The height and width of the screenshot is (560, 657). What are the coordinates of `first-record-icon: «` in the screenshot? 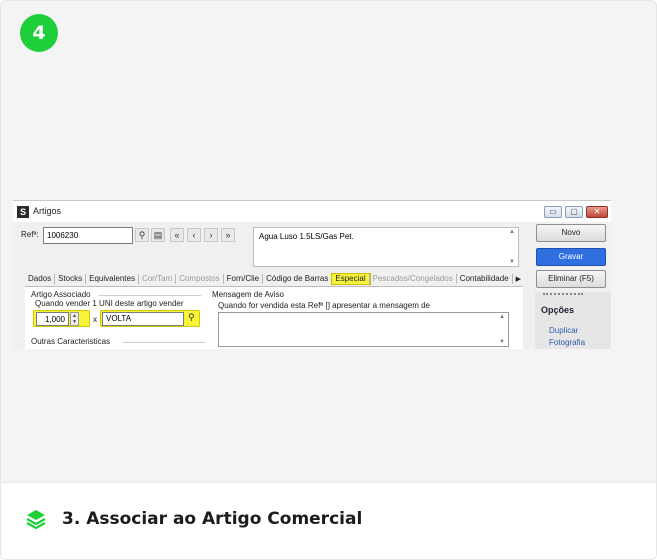 It's located at (177, 235).